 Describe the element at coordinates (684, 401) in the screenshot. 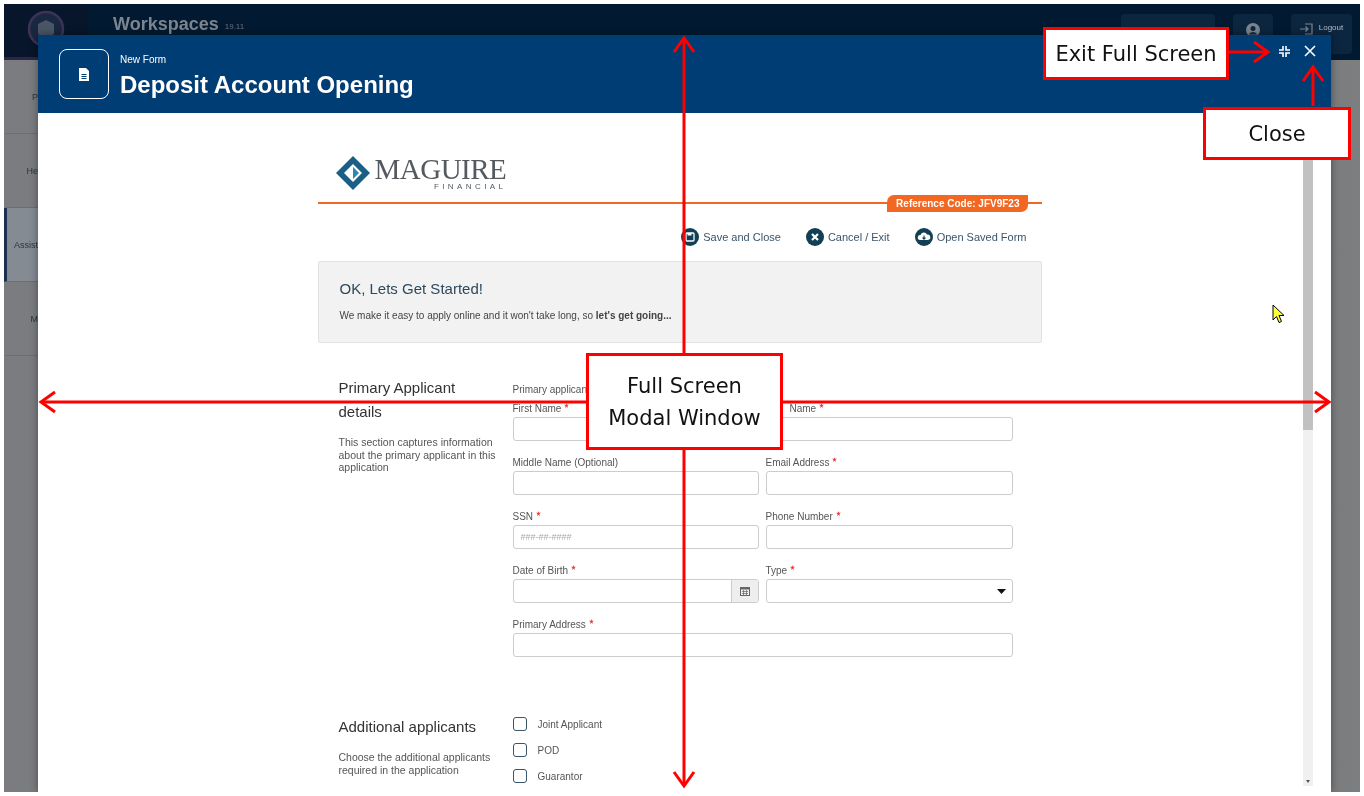

I see `callout-tooltip: Full Screen Modal Window` at that location.